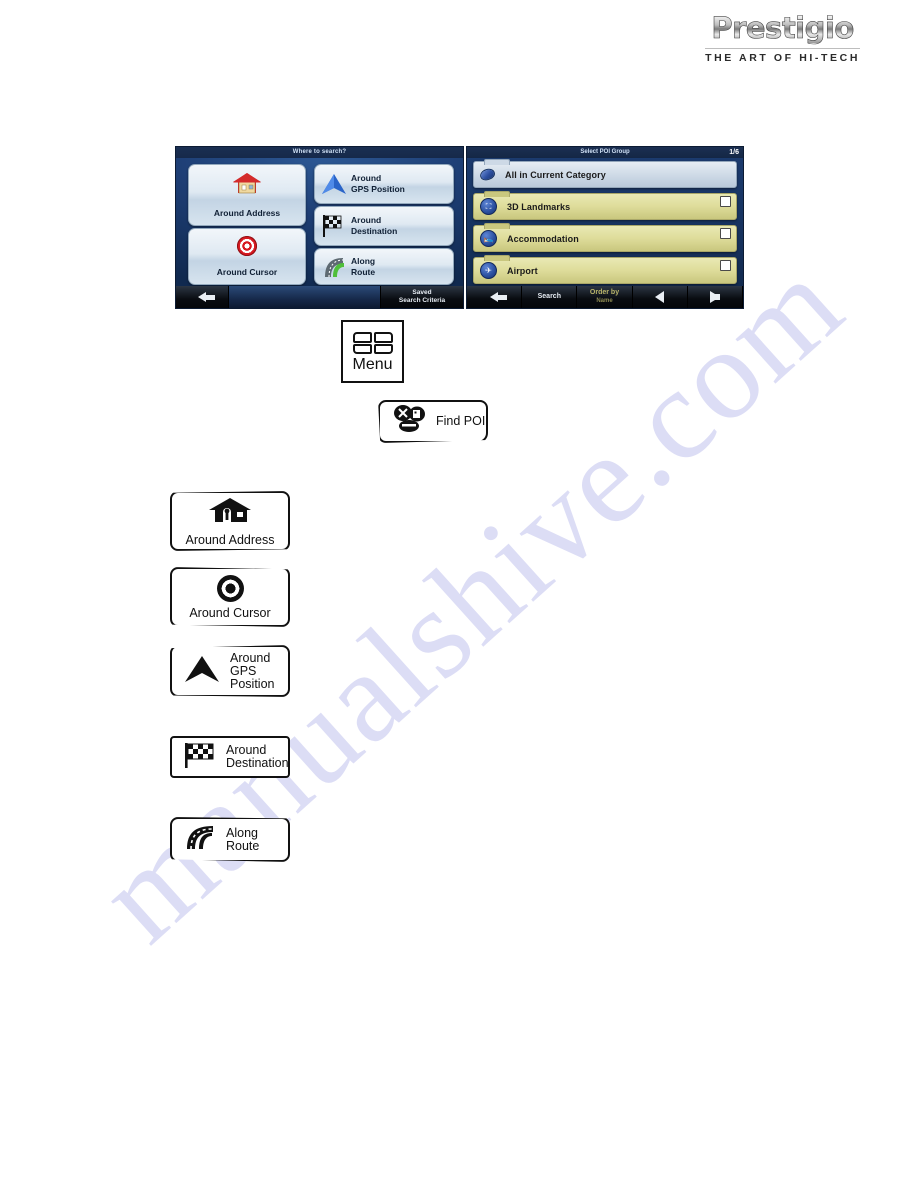 The height and width of the screenshot is (1188, 918). I want to click on list-item: ⛶ 3D Landmarks, so click(605, 205).